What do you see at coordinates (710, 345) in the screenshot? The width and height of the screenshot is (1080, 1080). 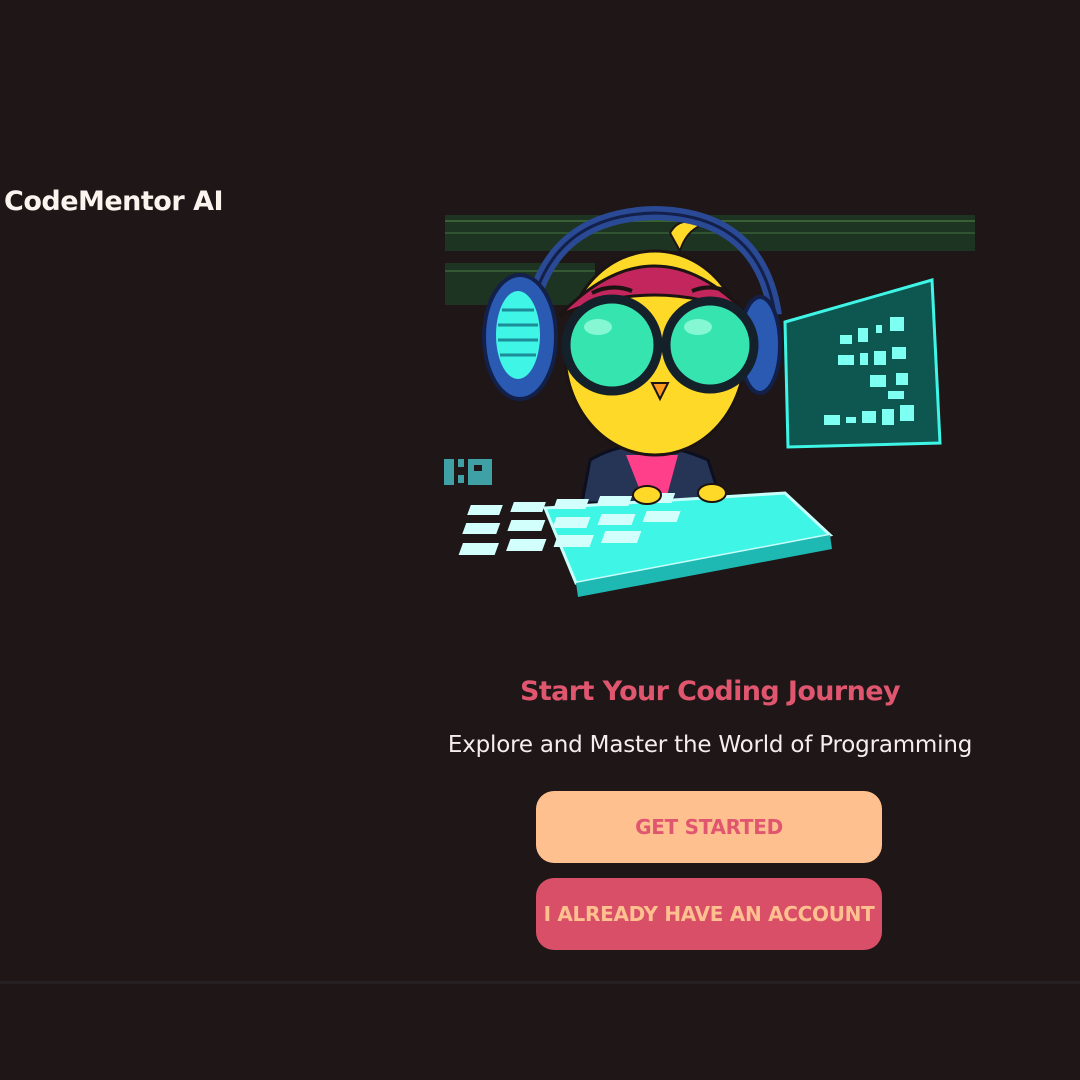 I see `mascot-goggle-right` at bounding box center [710, 345].